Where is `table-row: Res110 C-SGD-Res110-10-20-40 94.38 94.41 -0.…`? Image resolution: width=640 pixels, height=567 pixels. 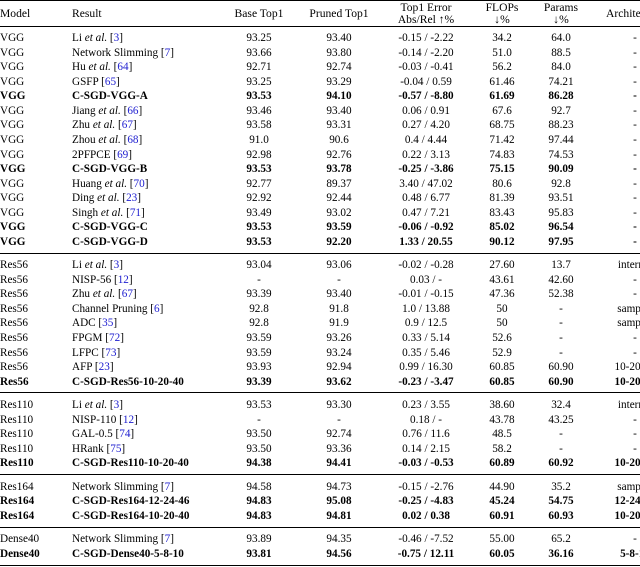 table-row: Res110 C-SGD-Res110-10-20-40 94.38 94.41 -0.… is located at coordinates (320, 464).